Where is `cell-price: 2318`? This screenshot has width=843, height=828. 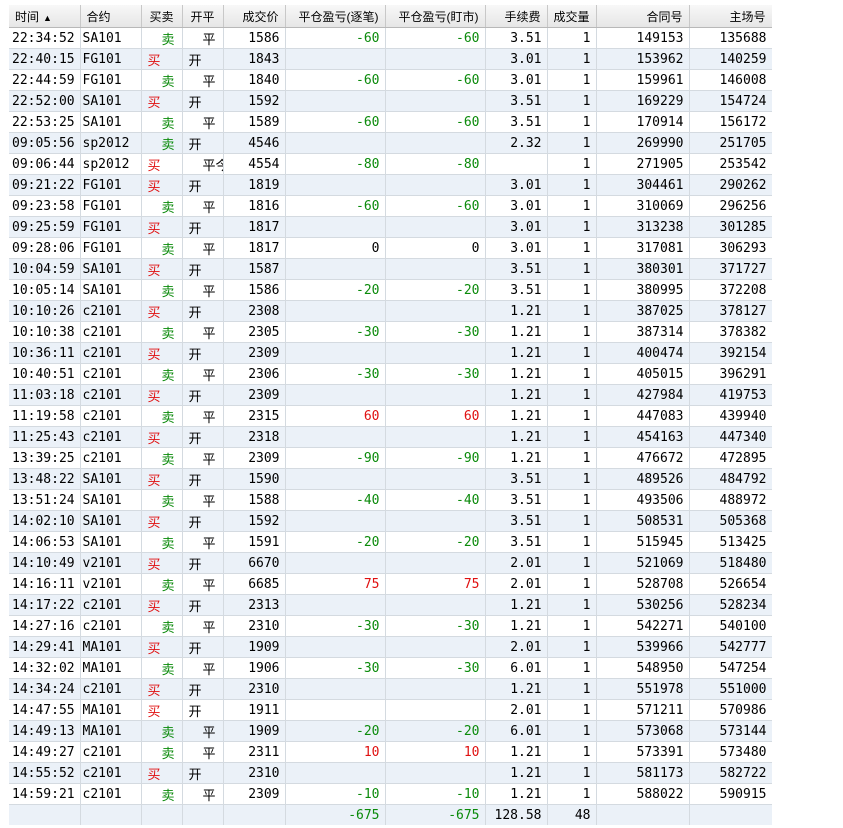 cell-price: 2318 is located at coordinates (254, 437).